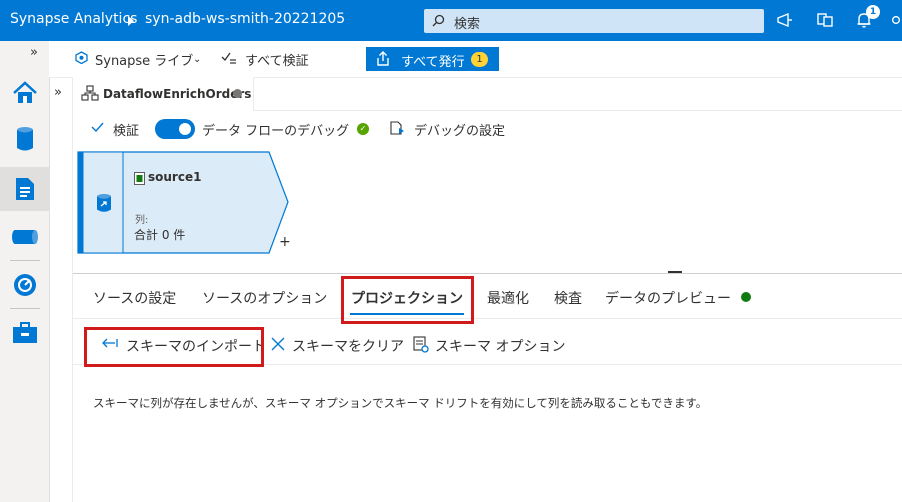 The height and width of the screenshot is (502, 902). Describe the element at coordinates (594, 21) in the screenshot. I see `search-input: 検索` at that location.